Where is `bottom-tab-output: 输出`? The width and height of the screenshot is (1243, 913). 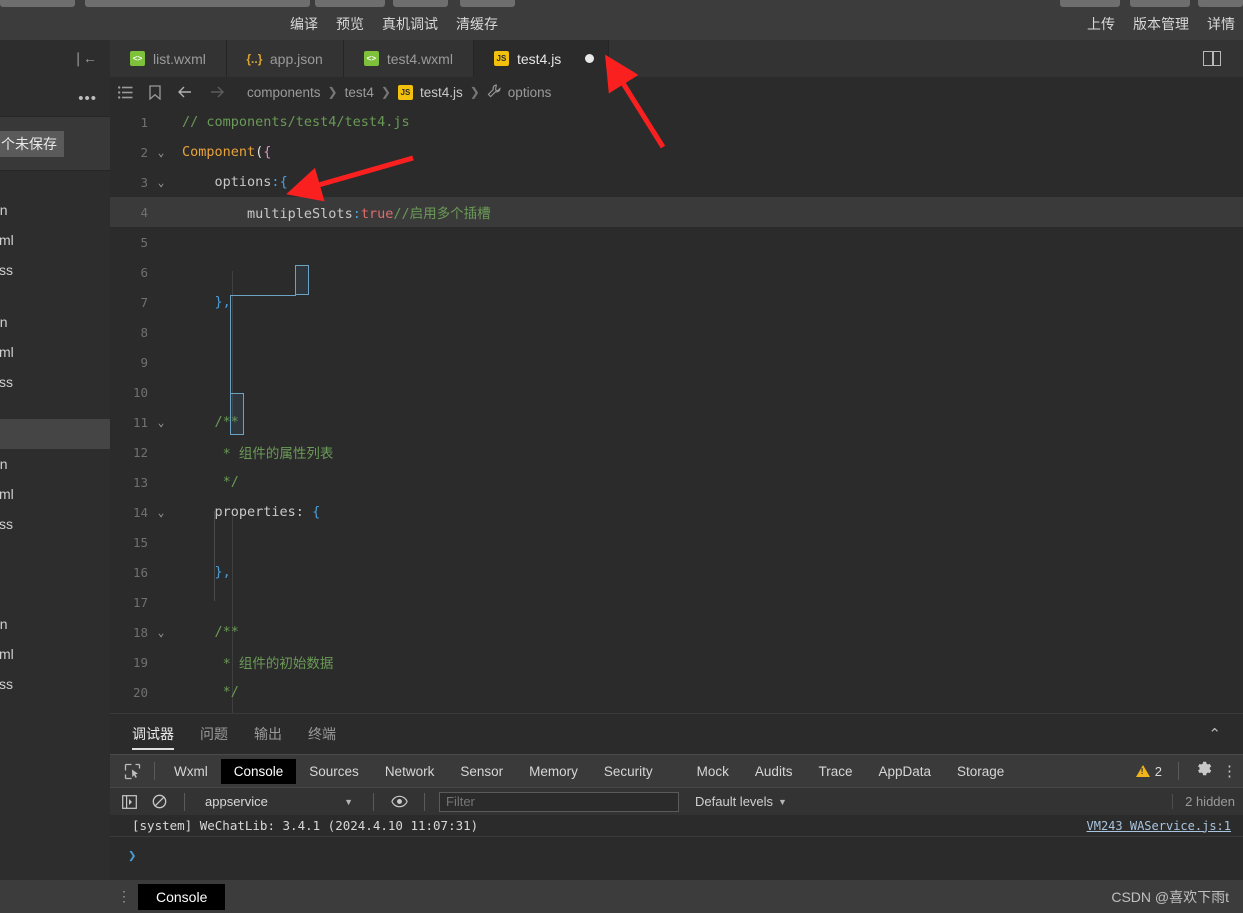
bottom-tab-output: 输出 is located at coordinates (268, 734).